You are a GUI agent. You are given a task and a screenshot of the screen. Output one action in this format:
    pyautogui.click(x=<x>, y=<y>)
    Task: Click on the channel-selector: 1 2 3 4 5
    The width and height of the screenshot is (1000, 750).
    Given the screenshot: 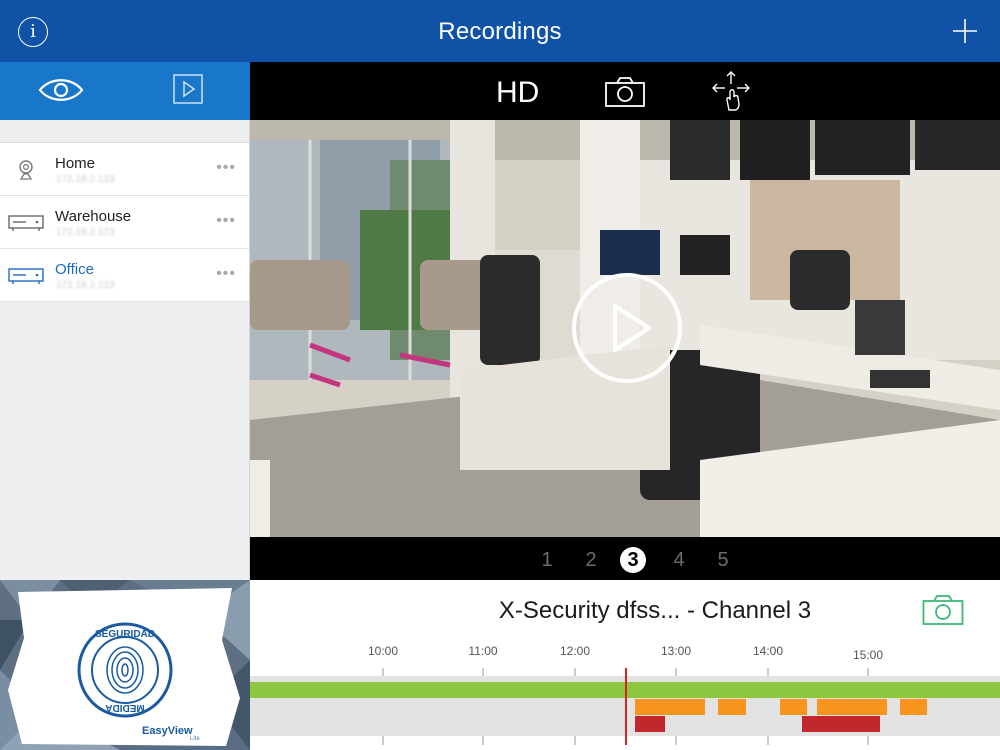 What is the action you would take?
    pyautogui.click(x=625, y=558)
    